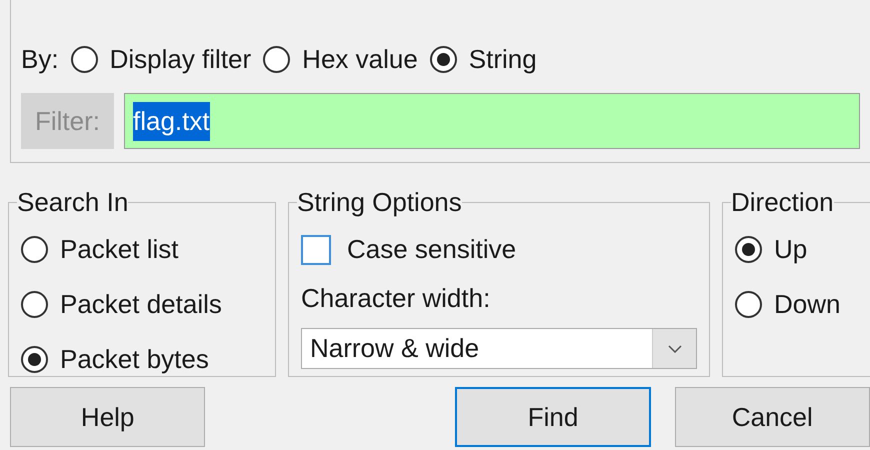 This screenshot has width=870, height=450. I want to click on chevron-down-icon, so click(675, 348).